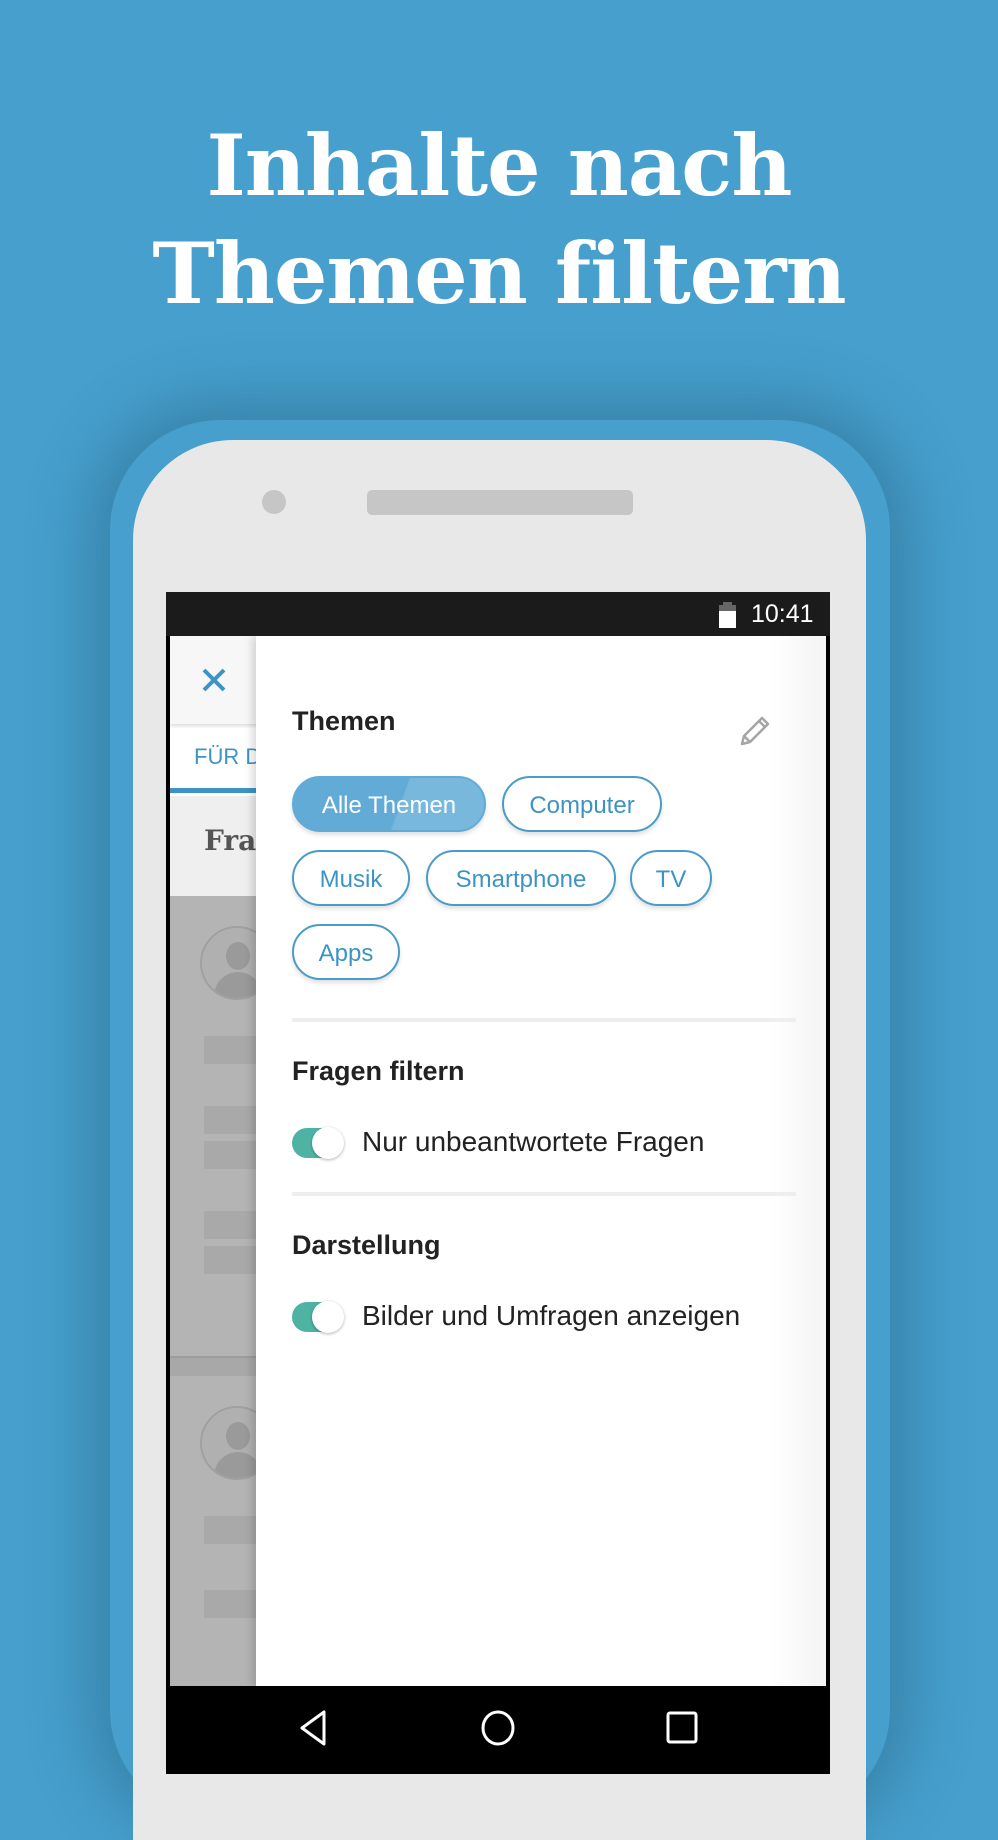 The width and height of the screenshot is (998, 1840). What do you see at coordinates (346, 952) in the screenshot?
I see `chip-apps: Apps` at bounding box center [346, 952].